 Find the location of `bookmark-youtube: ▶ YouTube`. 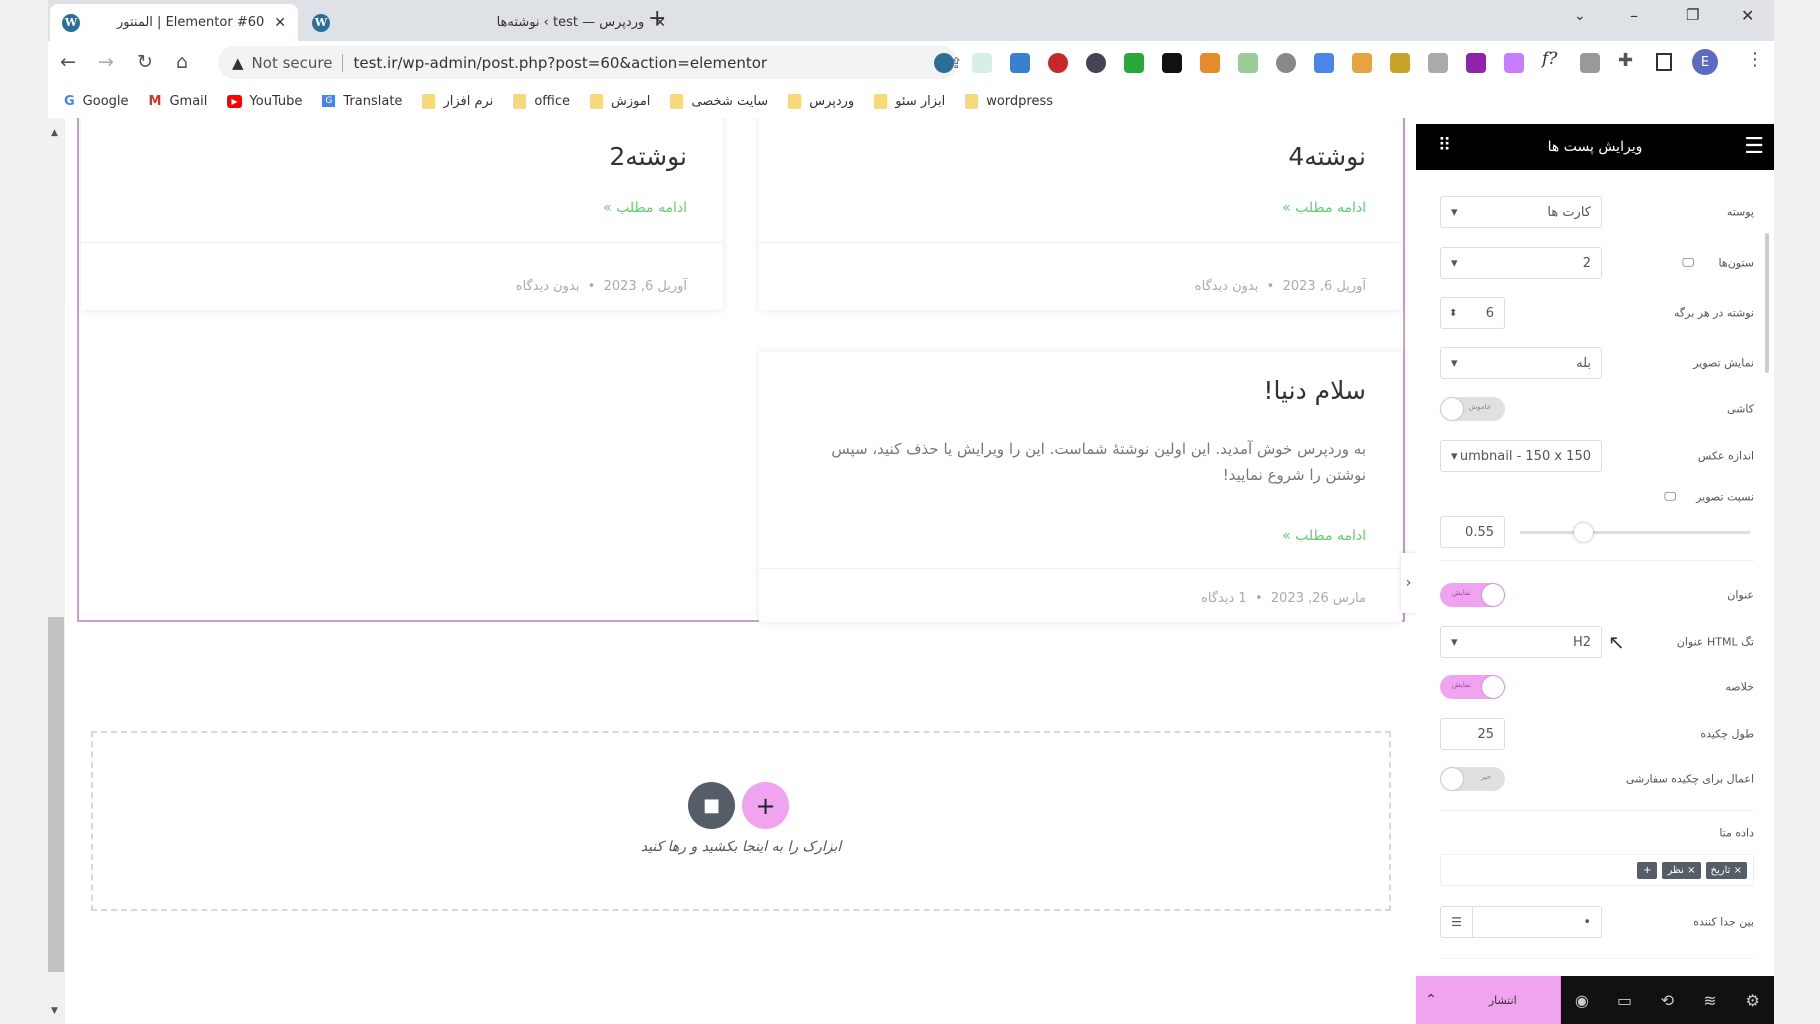

bookmark-youtube: ▶ YouTube is located at coordinates (264, 101).